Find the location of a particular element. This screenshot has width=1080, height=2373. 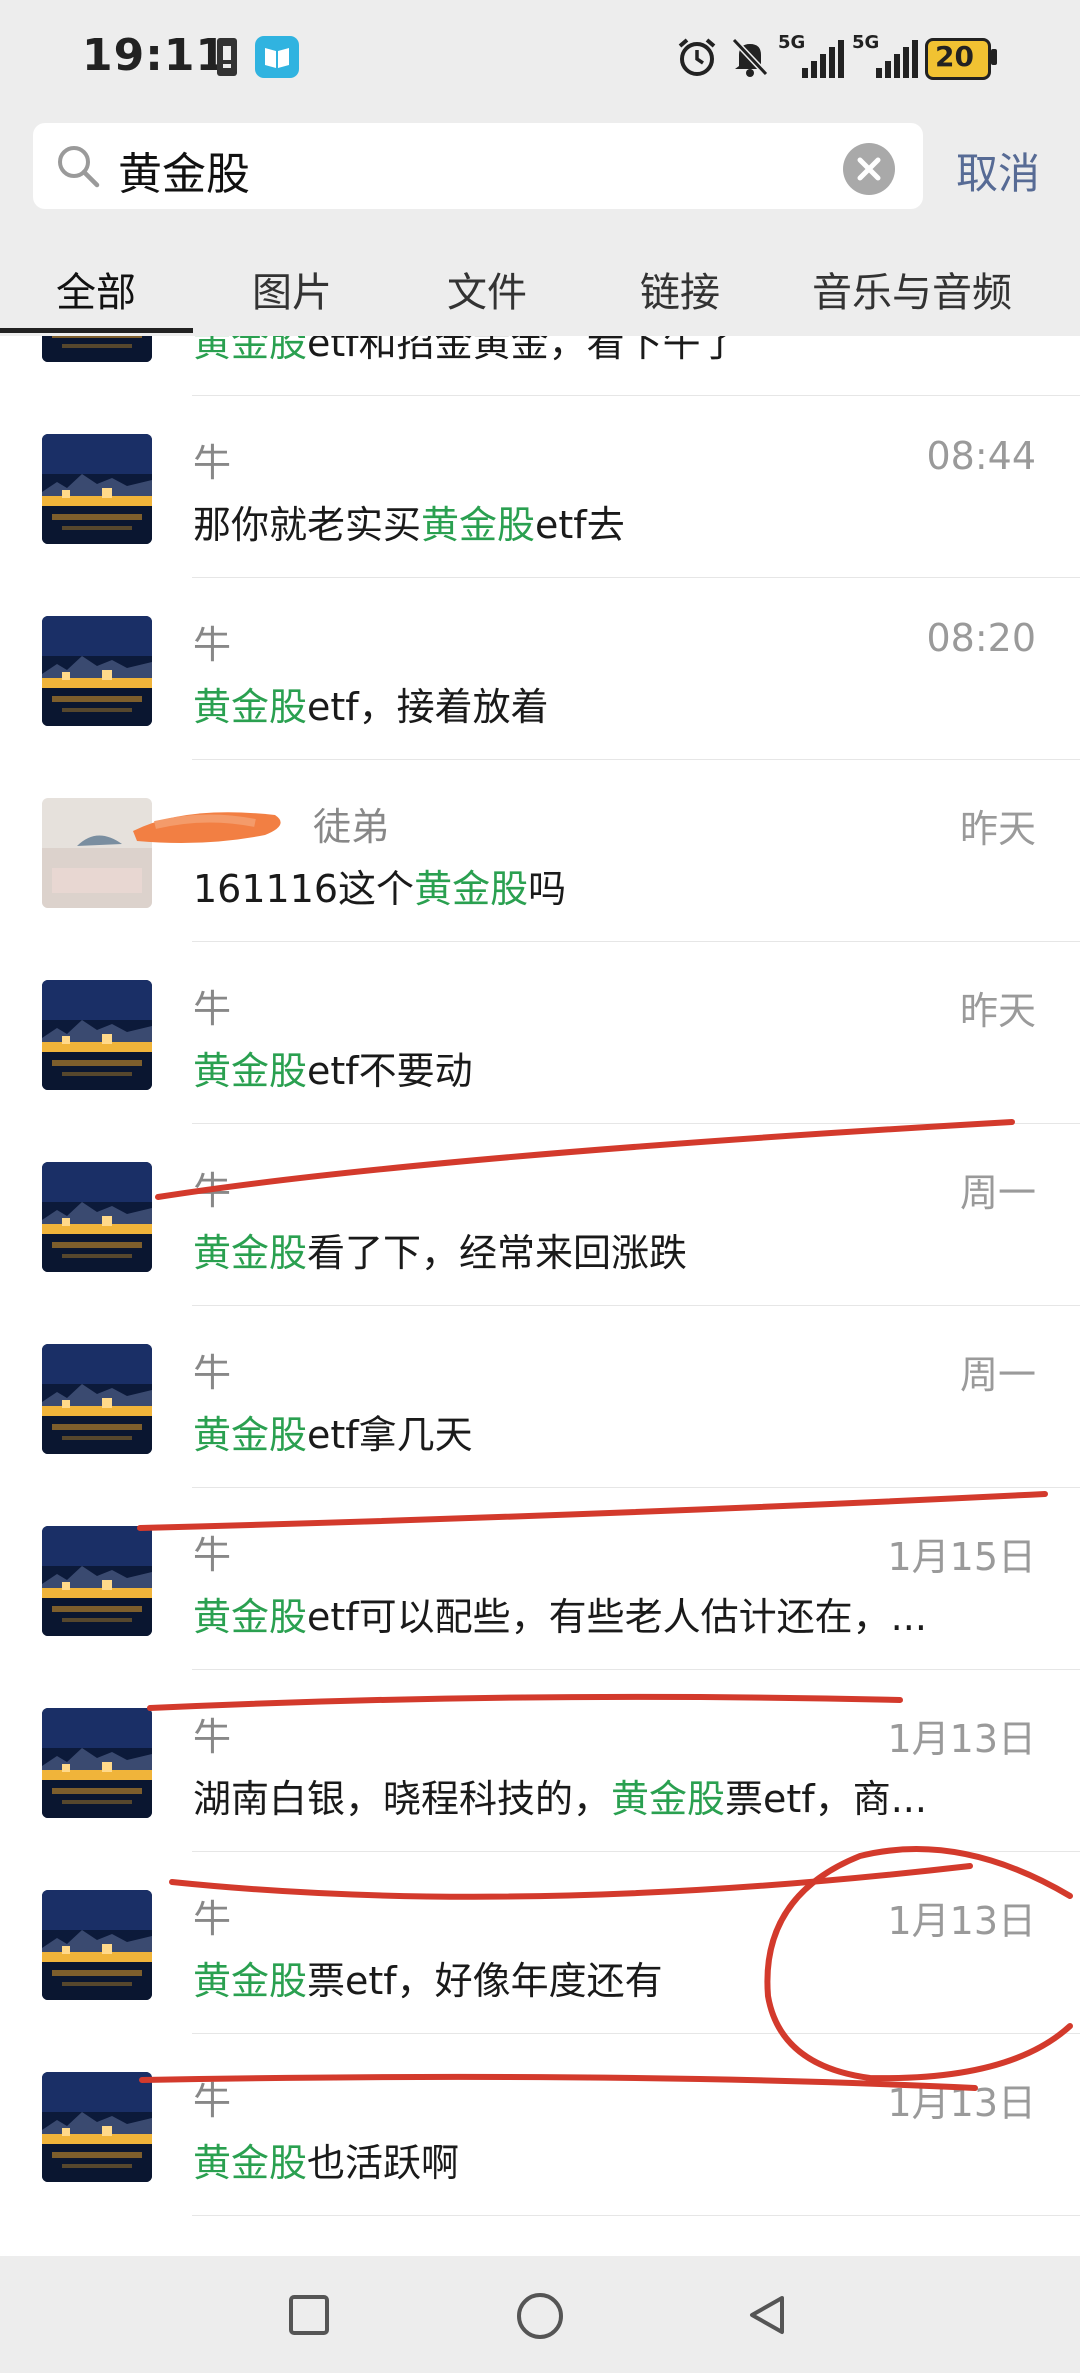

search-input: 黄金股 is located at coordinates (184, 170).